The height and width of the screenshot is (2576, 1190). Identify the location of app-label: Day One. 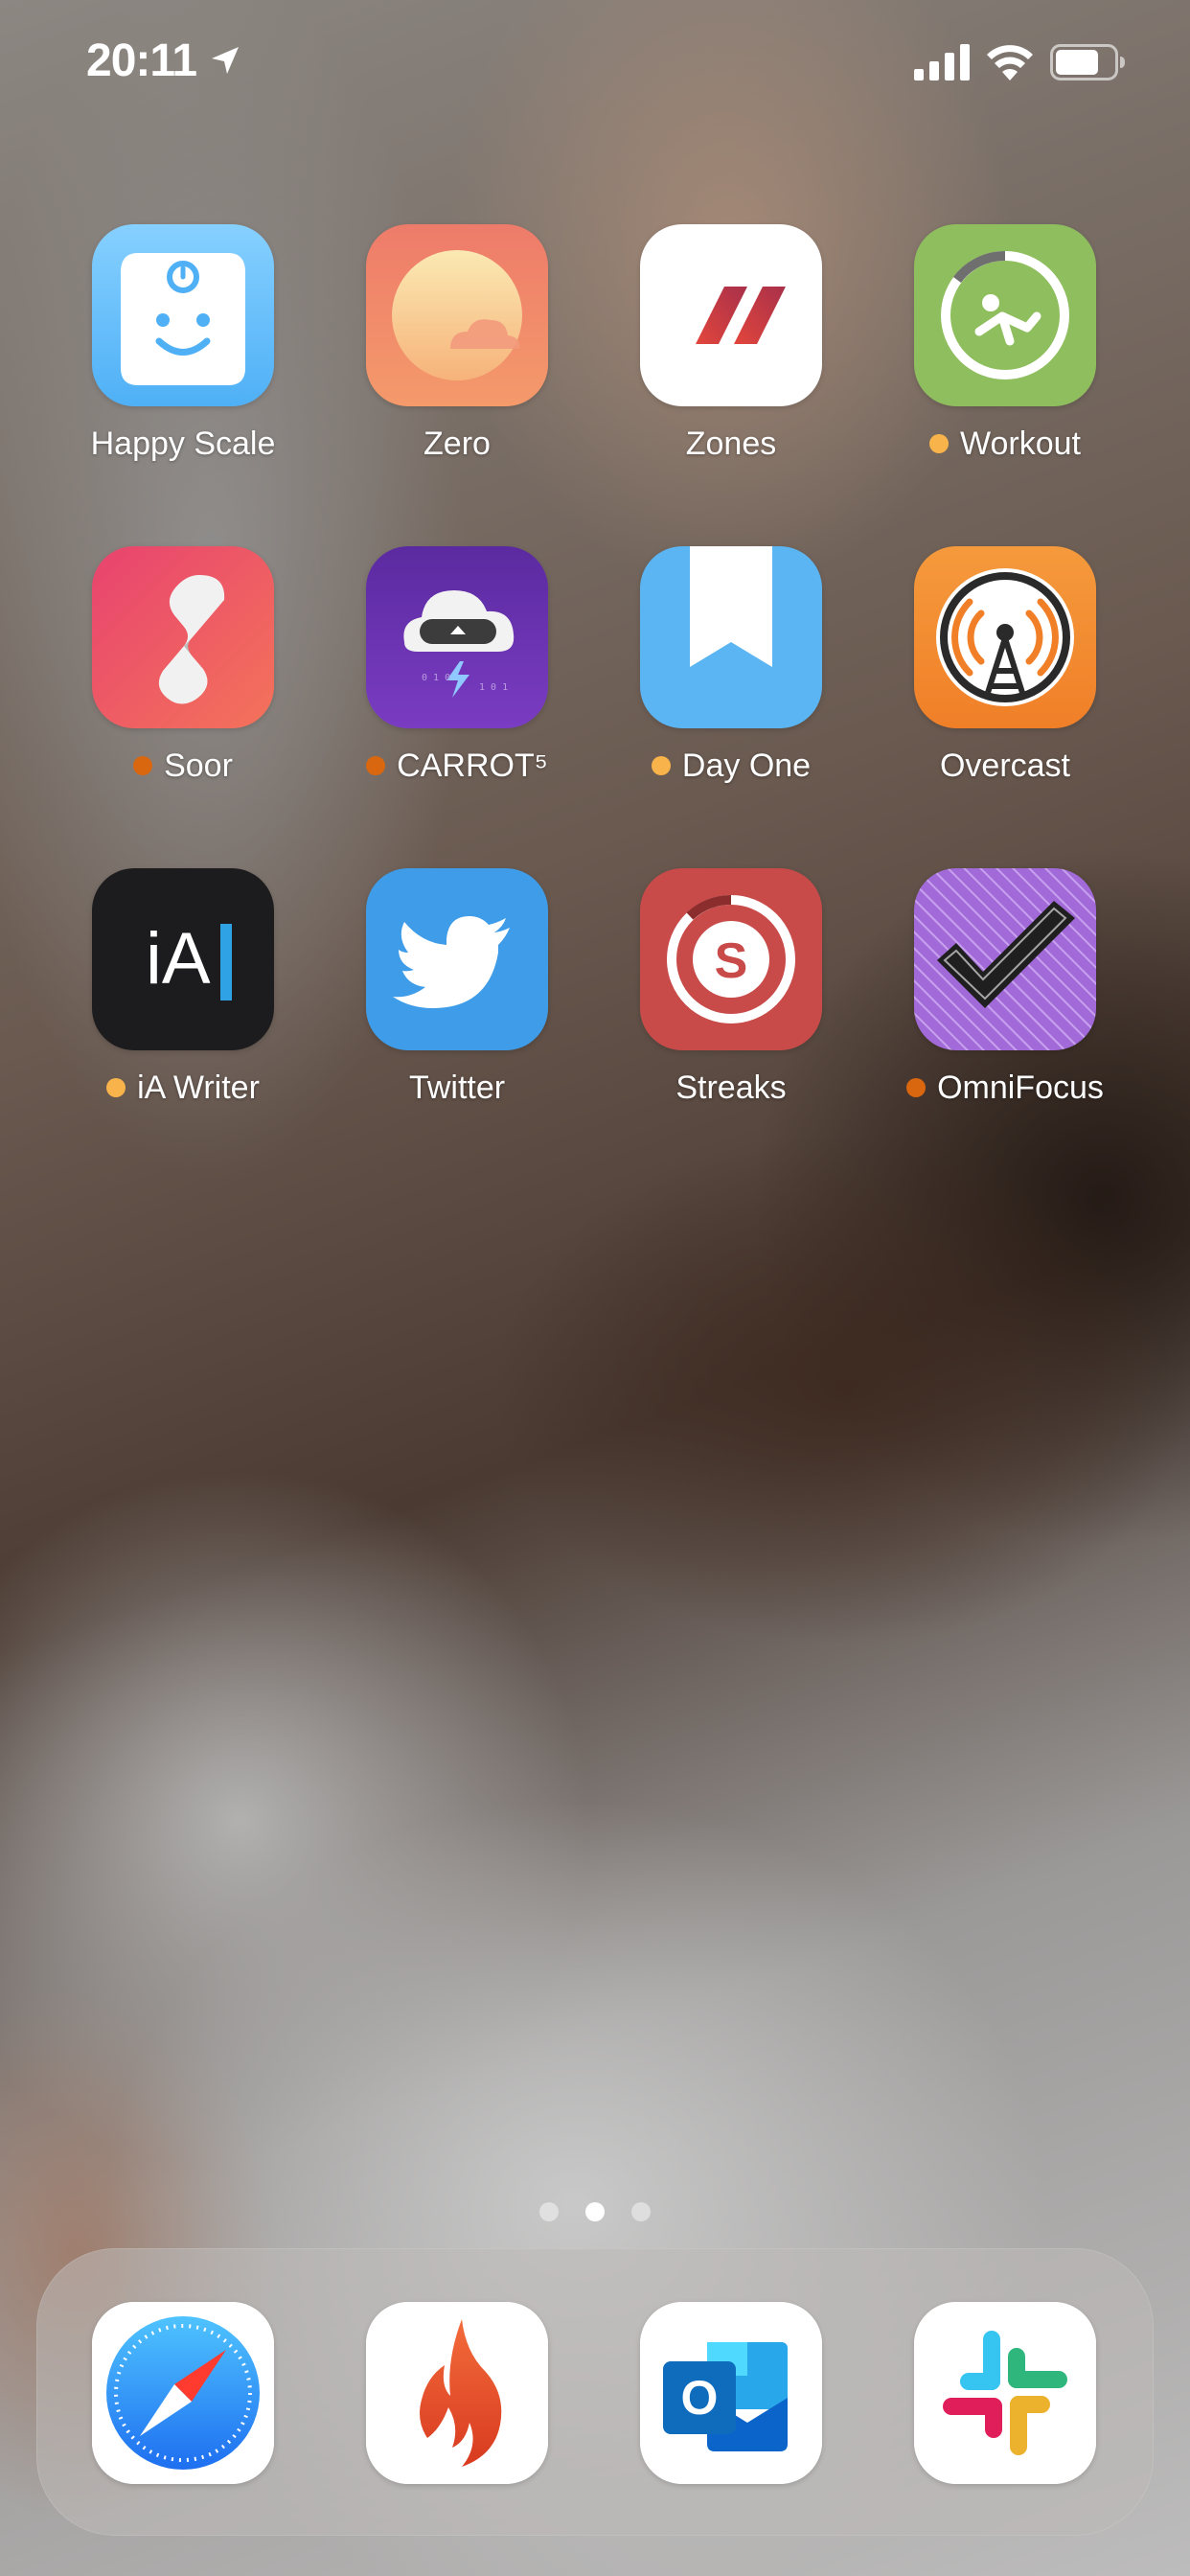
(747, 765).